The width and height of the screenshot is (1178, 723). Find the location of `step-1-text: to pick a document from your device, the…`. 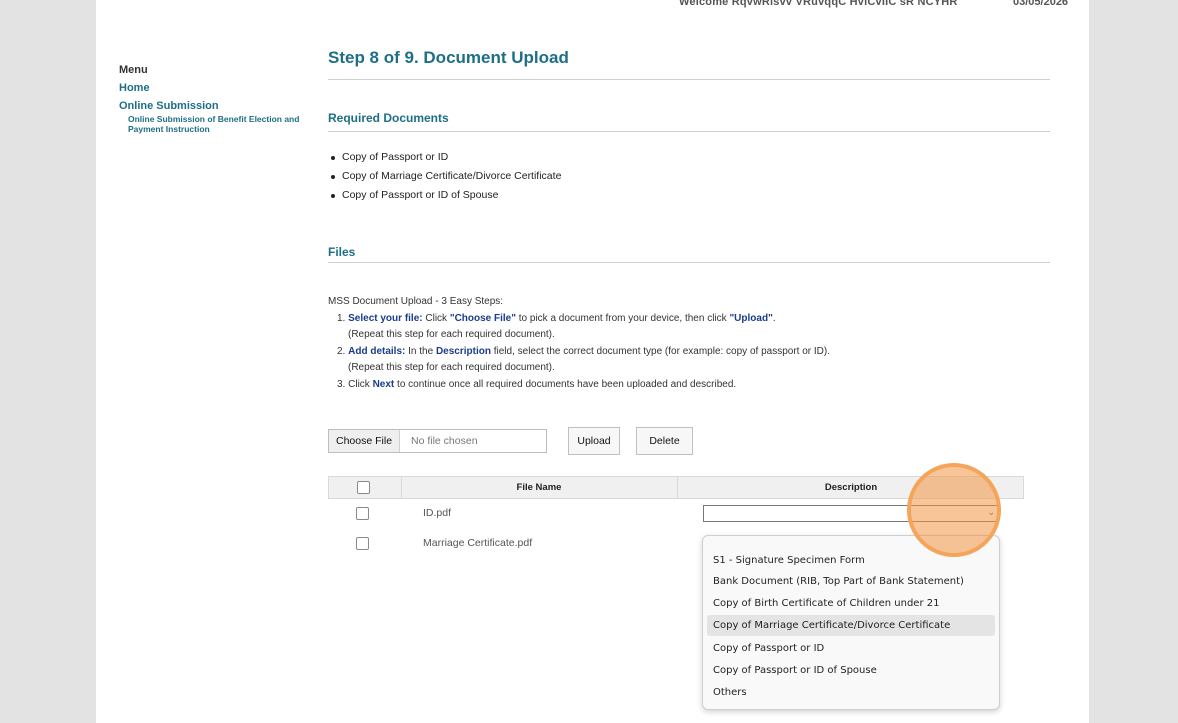

step-1-text: to pick a document from your device, the… is located at coordinates (623, 318).